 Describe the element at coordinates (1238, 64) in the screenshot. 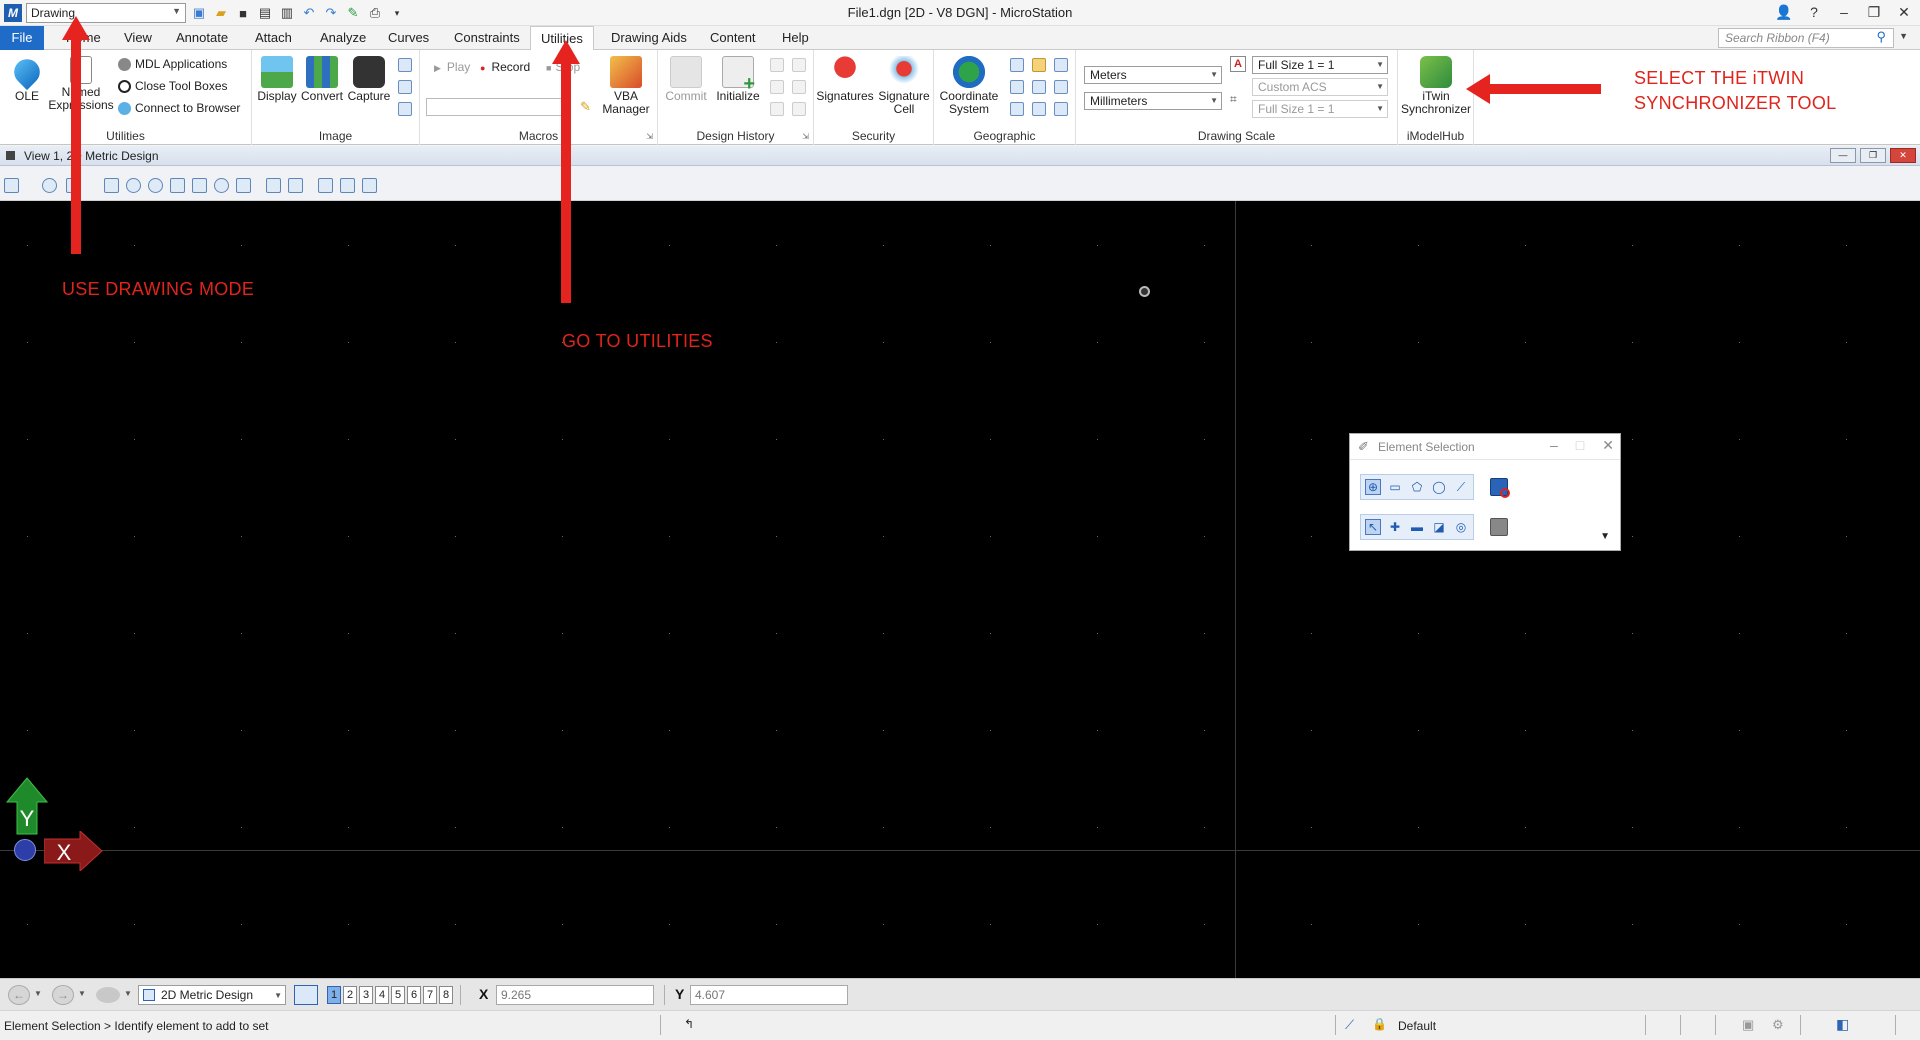

I see `annotation-scale-icon: A` at that location.